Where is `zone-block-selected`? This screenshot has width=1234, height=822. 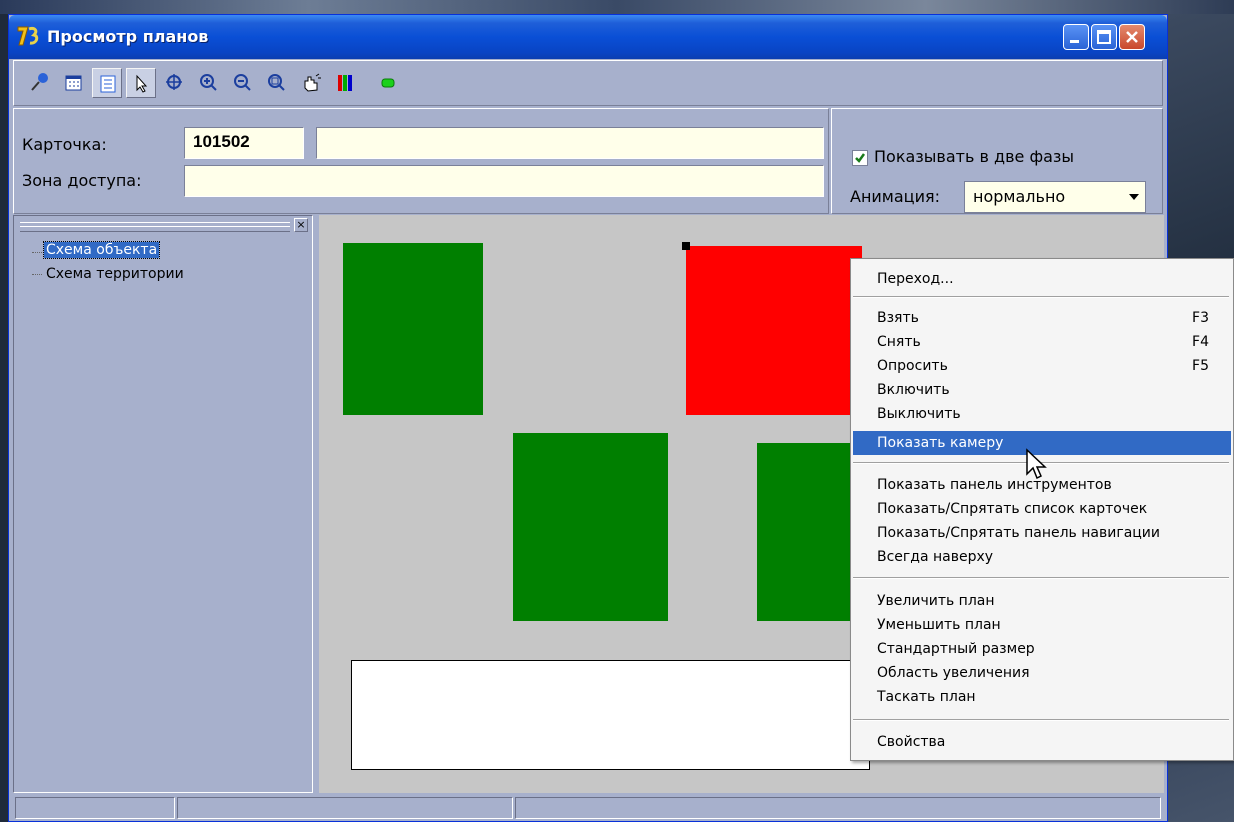
zone-block-selected is located at coordinates (774, 330).